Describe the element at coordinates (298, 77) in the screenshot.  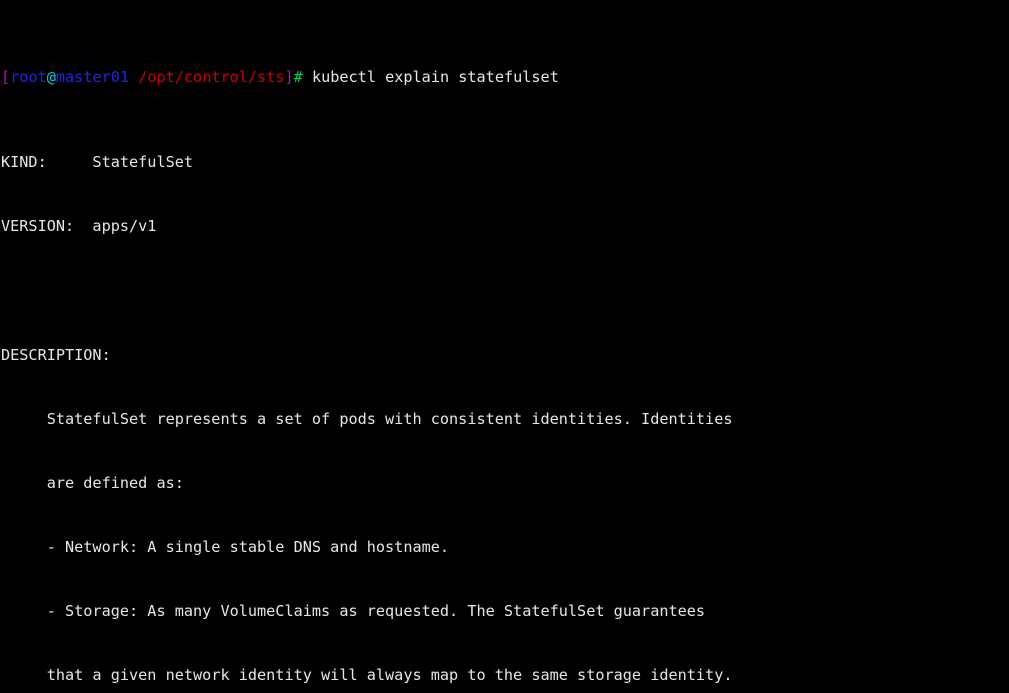
I see `prompt-sigil-text: #` at that location.